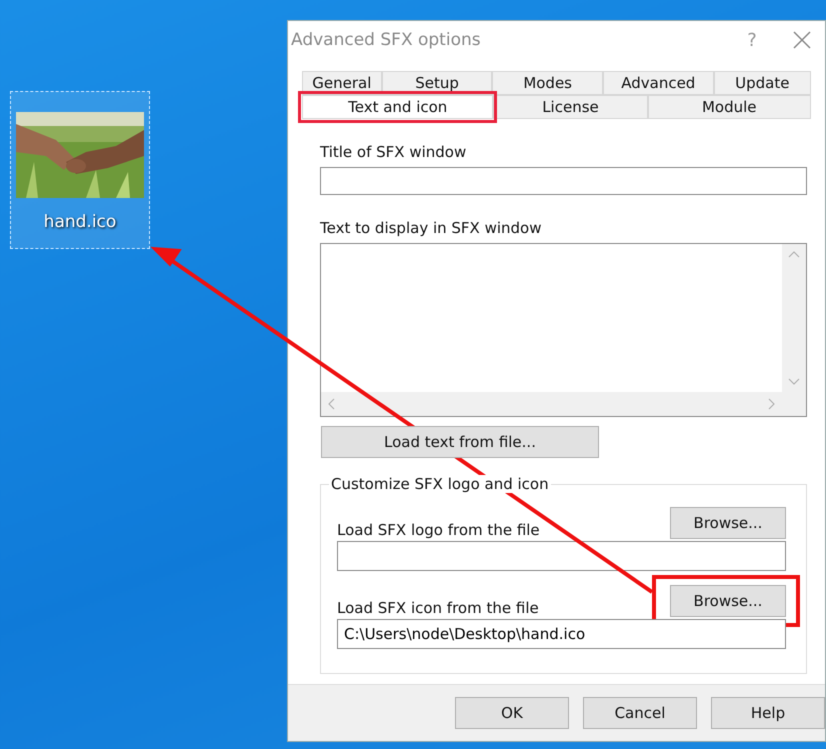 Image resolution: width=826 pixels, height=749 pixels. Describe the element at coordinates (80, 222) in the screenshot. I see `file-name: hand.ico` at that location.